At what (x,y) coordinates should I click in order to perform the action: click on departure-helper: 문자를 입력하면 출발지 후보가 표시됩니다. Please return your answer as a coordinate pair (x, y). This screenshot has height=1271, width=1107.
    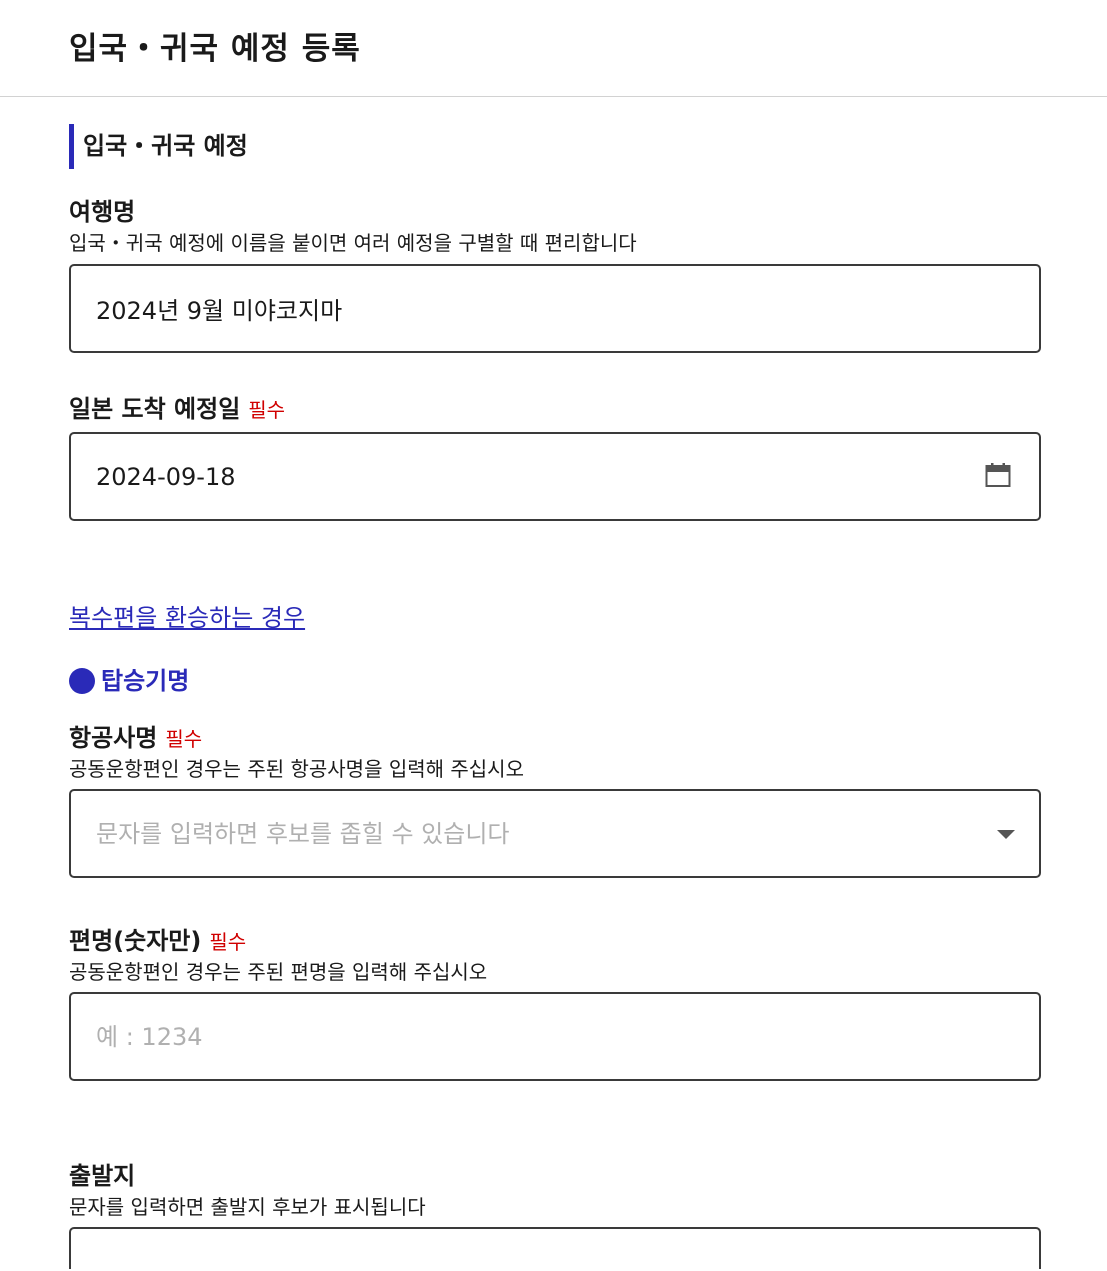
    Looking at the image, I should click on (247, 1207).